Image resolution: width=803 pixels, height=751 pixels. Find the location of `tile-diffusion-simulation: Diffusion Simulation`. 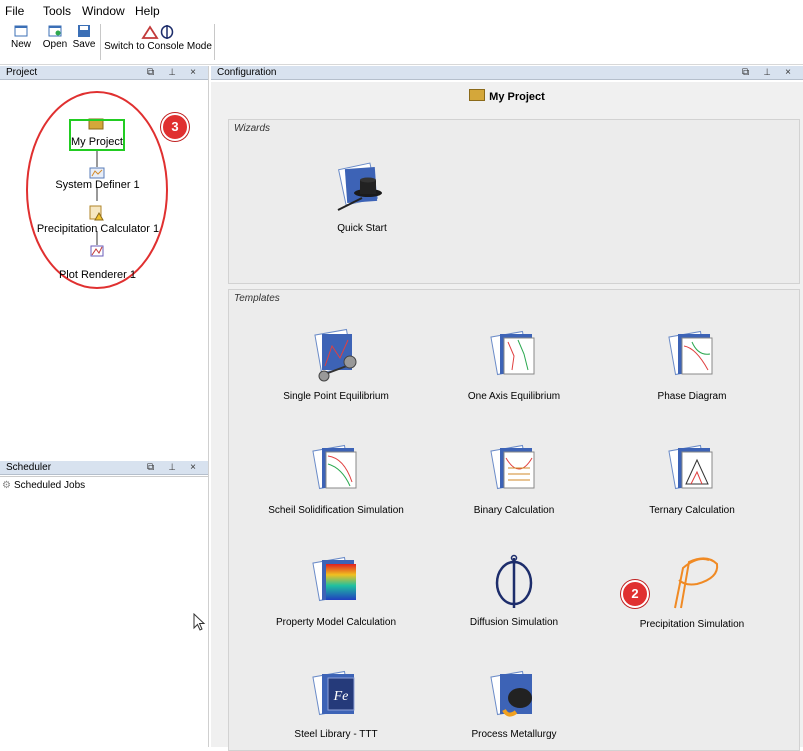

tile-diffusion-simulation: Diffusion Simulation is located at coordinates (514, 590).